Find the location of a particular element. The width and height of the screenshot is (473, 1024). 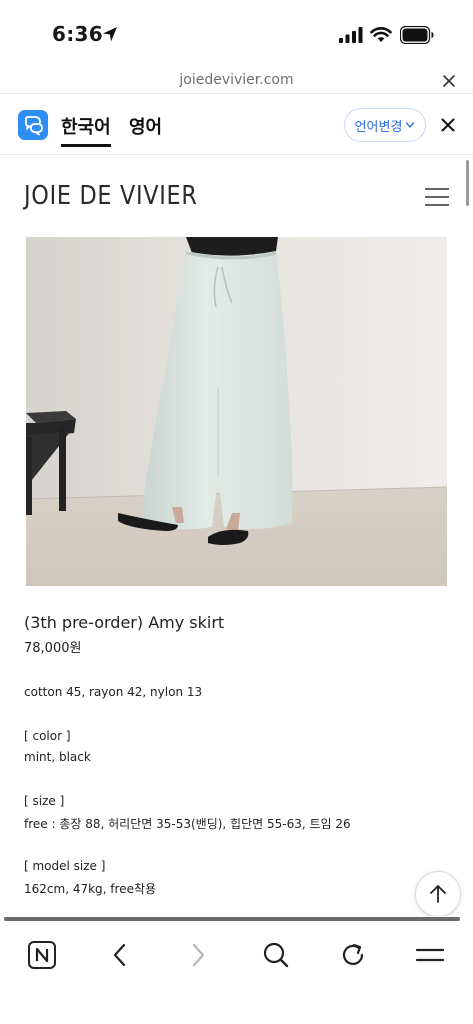

product-title: (3th pre-order) Amy skirt is located at coordinates (124, 622).